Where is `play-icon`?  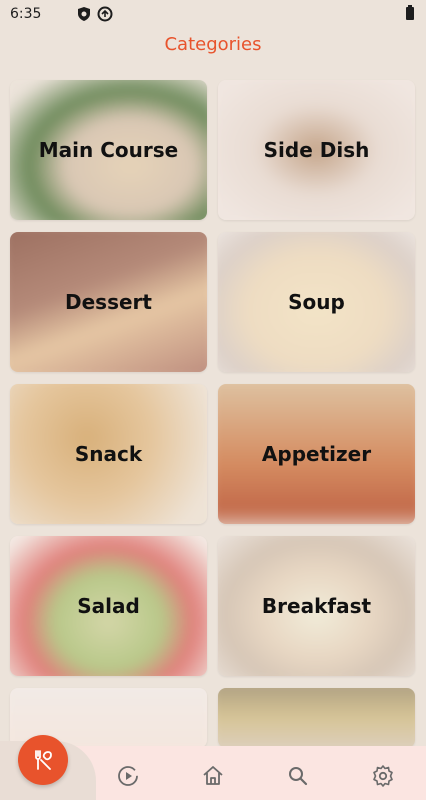 play-icon is located at coordinates (128, 776).